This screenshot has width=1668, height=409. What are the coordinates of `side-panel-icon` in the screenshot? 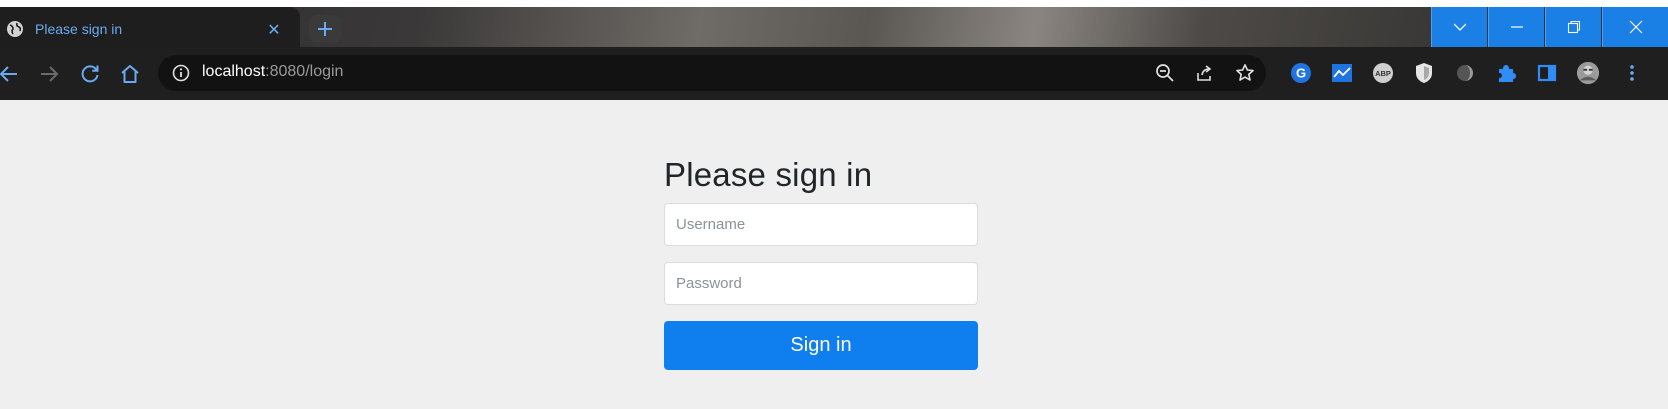 It's located at (1547, 73).